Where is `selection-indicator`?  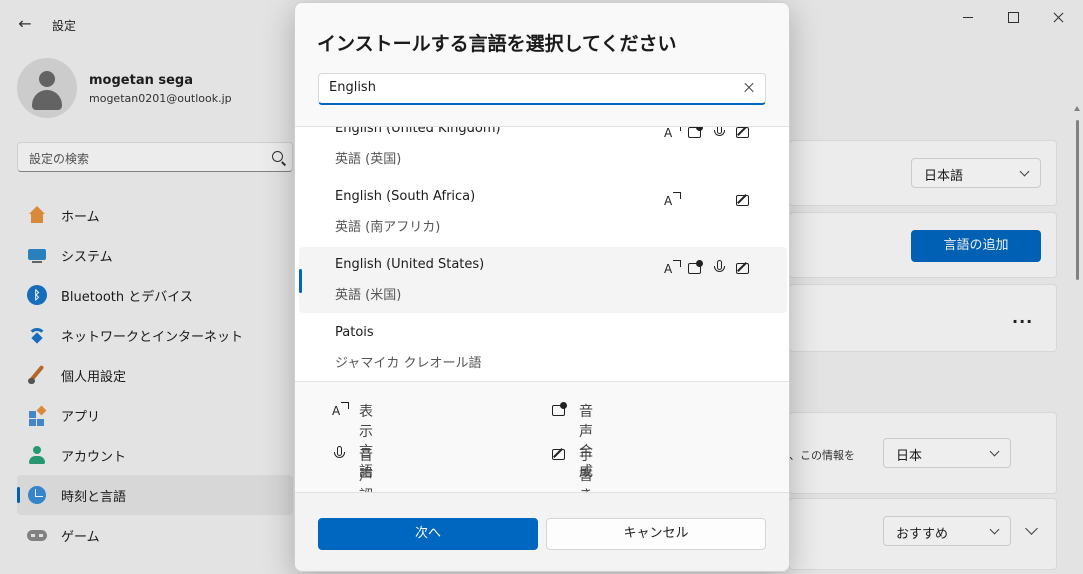 selection-indicator is located at coordinates (300, 281).